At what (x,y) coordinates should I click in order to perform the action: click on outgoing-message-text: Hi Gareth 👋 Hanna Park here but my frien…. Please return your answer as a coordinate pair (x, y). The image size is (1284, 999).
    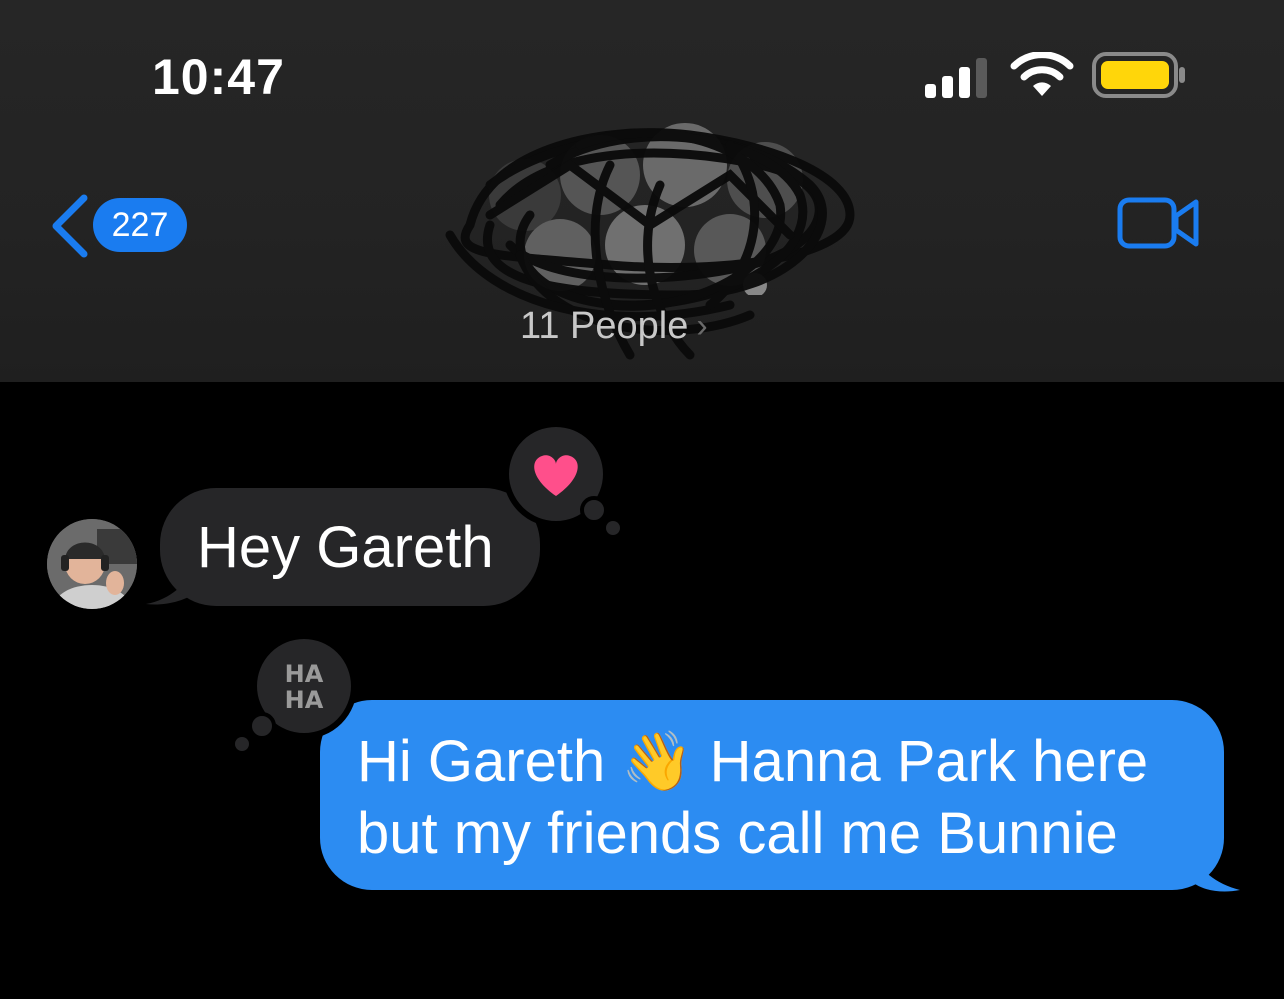
    Looking at the image, I should click on (777, 798).